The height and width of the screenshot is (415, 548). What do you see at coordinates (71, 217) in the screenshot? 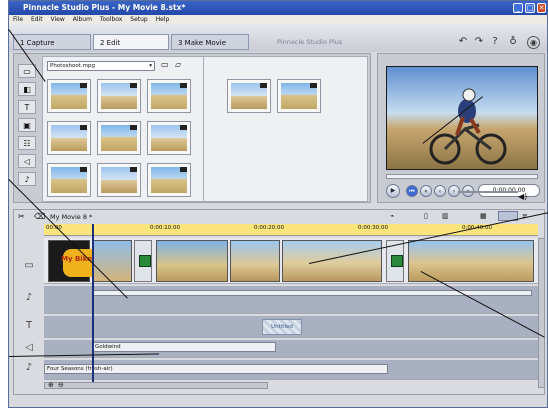
I see `project-name: My Movie 8 *` at bounding box center [71, 217].